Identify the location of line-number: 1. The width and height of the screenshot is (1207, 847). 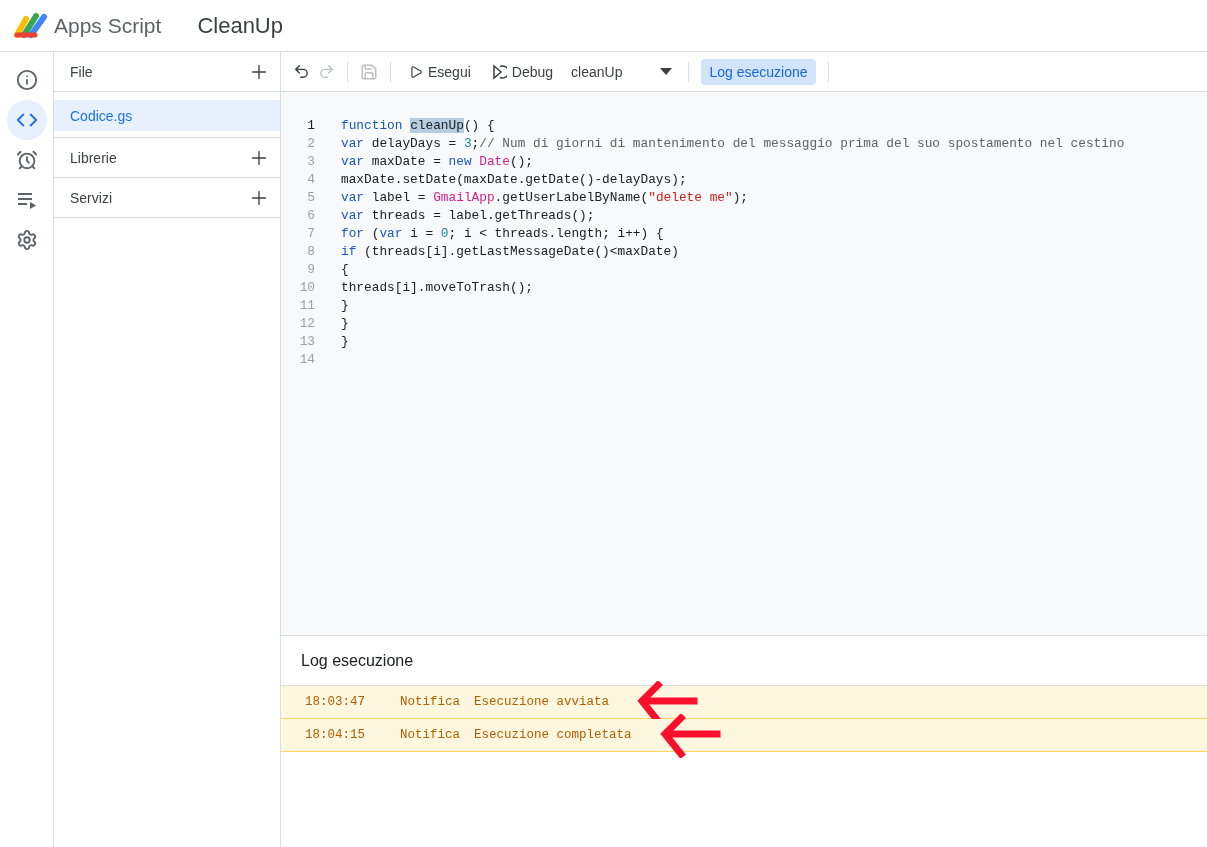
(310, 125).